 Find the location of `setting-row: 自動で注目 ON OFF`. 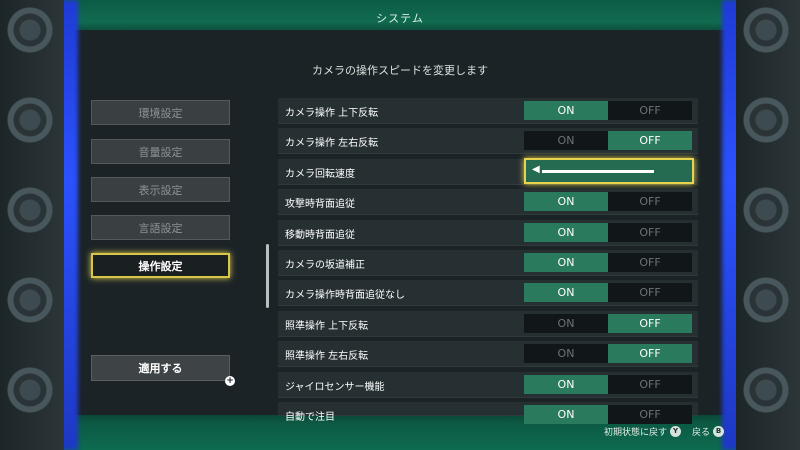

setting-row: 自動で注目 ON OFF is located at coordinates (488, 413).